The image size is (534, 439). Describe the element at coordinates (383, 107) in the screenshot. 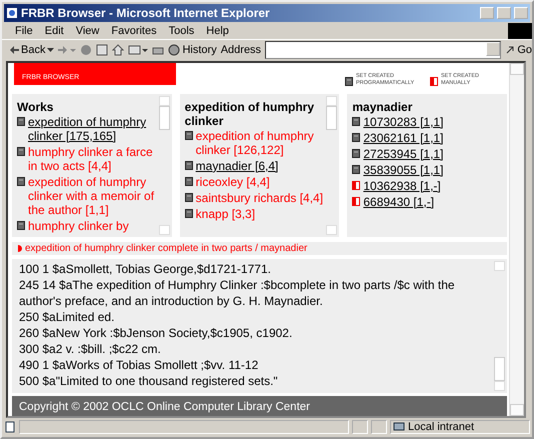

I see `panel-title: maynadier` at that location.